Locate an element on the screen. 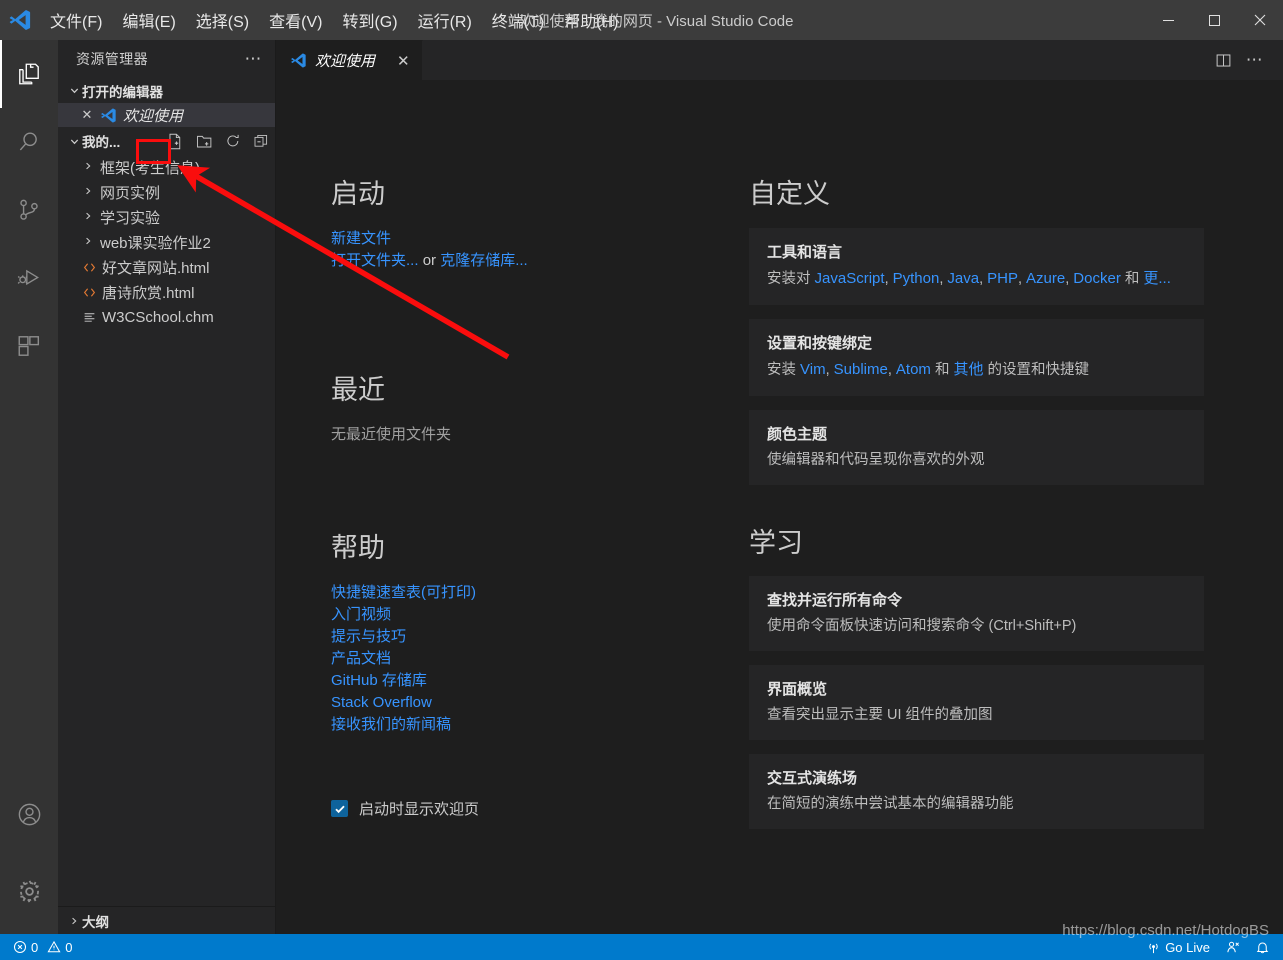 This screenshot has height=960, width=1283. card-title: 交互式演练场 is located at coordinates (812, 779).